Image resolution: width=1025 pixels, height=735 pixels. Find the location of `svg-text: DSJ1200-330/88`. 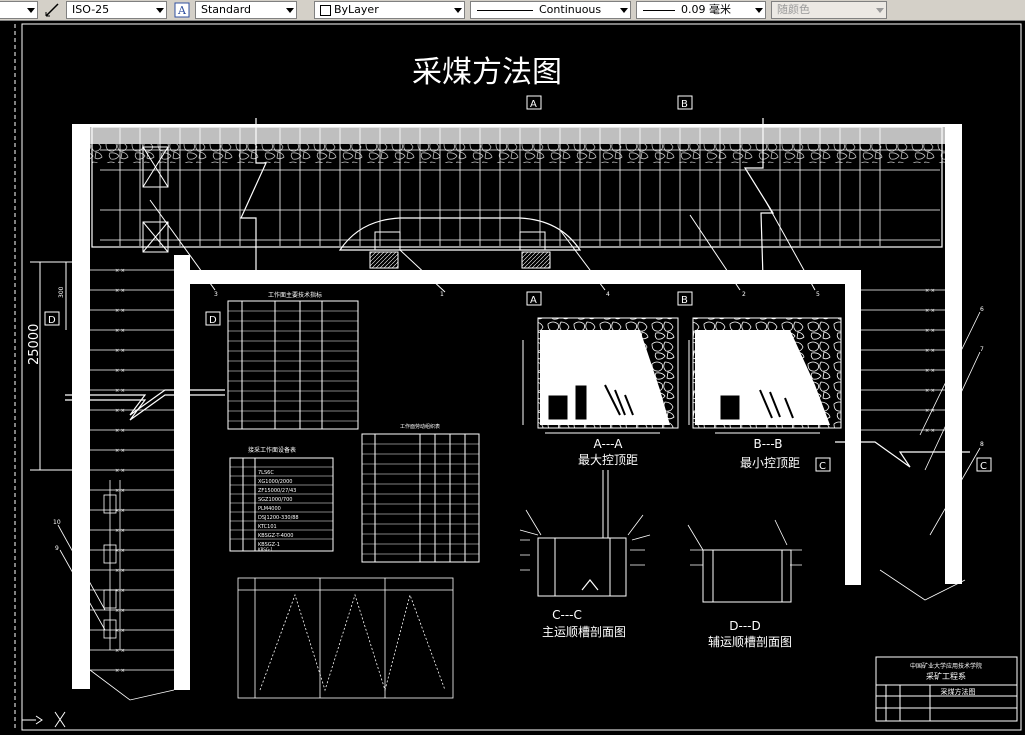

svg-text: DSJ1200-330/88 is located at coordinates (278, 518).